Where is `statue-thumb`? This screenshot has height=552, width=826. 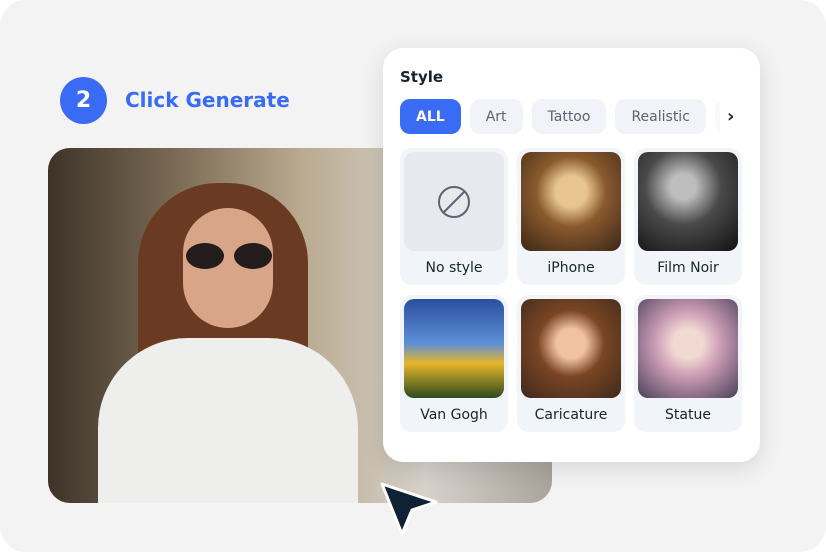 statue-thumb is located at coordinates (688, 348).